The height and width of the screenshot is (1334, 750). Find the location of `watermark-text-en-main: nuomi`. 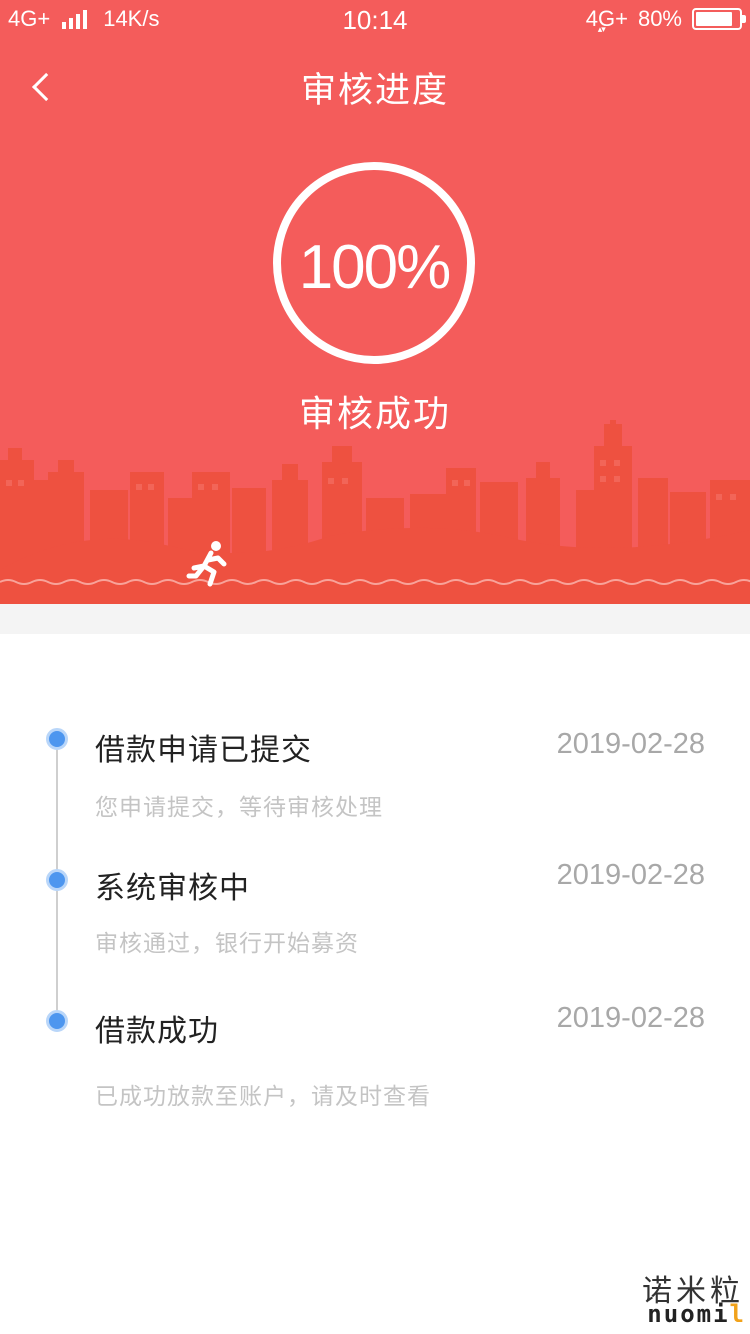

watermark-text-en-main: nuomi is located at coordinates (688, 1314).